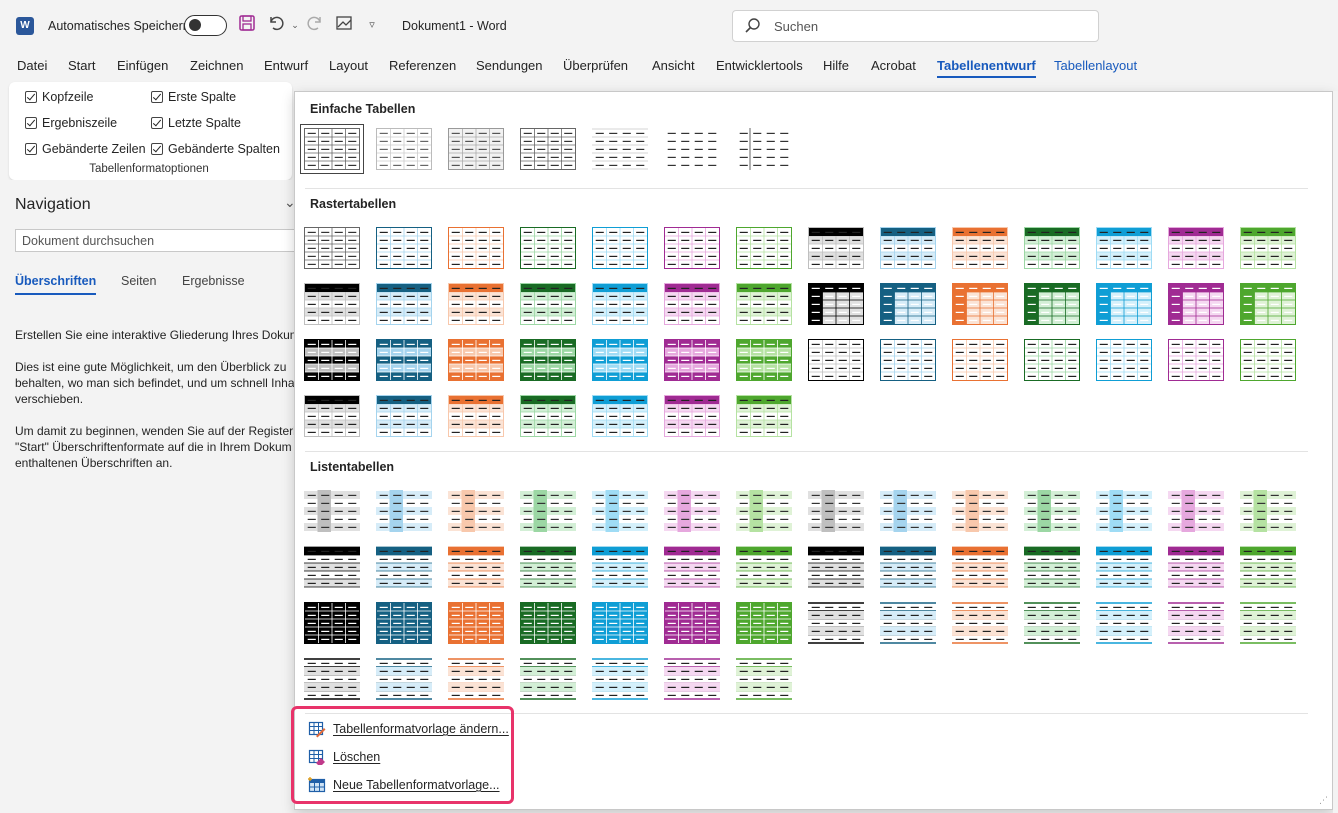 This screenshot has width=1338, height=813. I want to click on undo-dropdown-icon: ⌄, so click(295, 25).